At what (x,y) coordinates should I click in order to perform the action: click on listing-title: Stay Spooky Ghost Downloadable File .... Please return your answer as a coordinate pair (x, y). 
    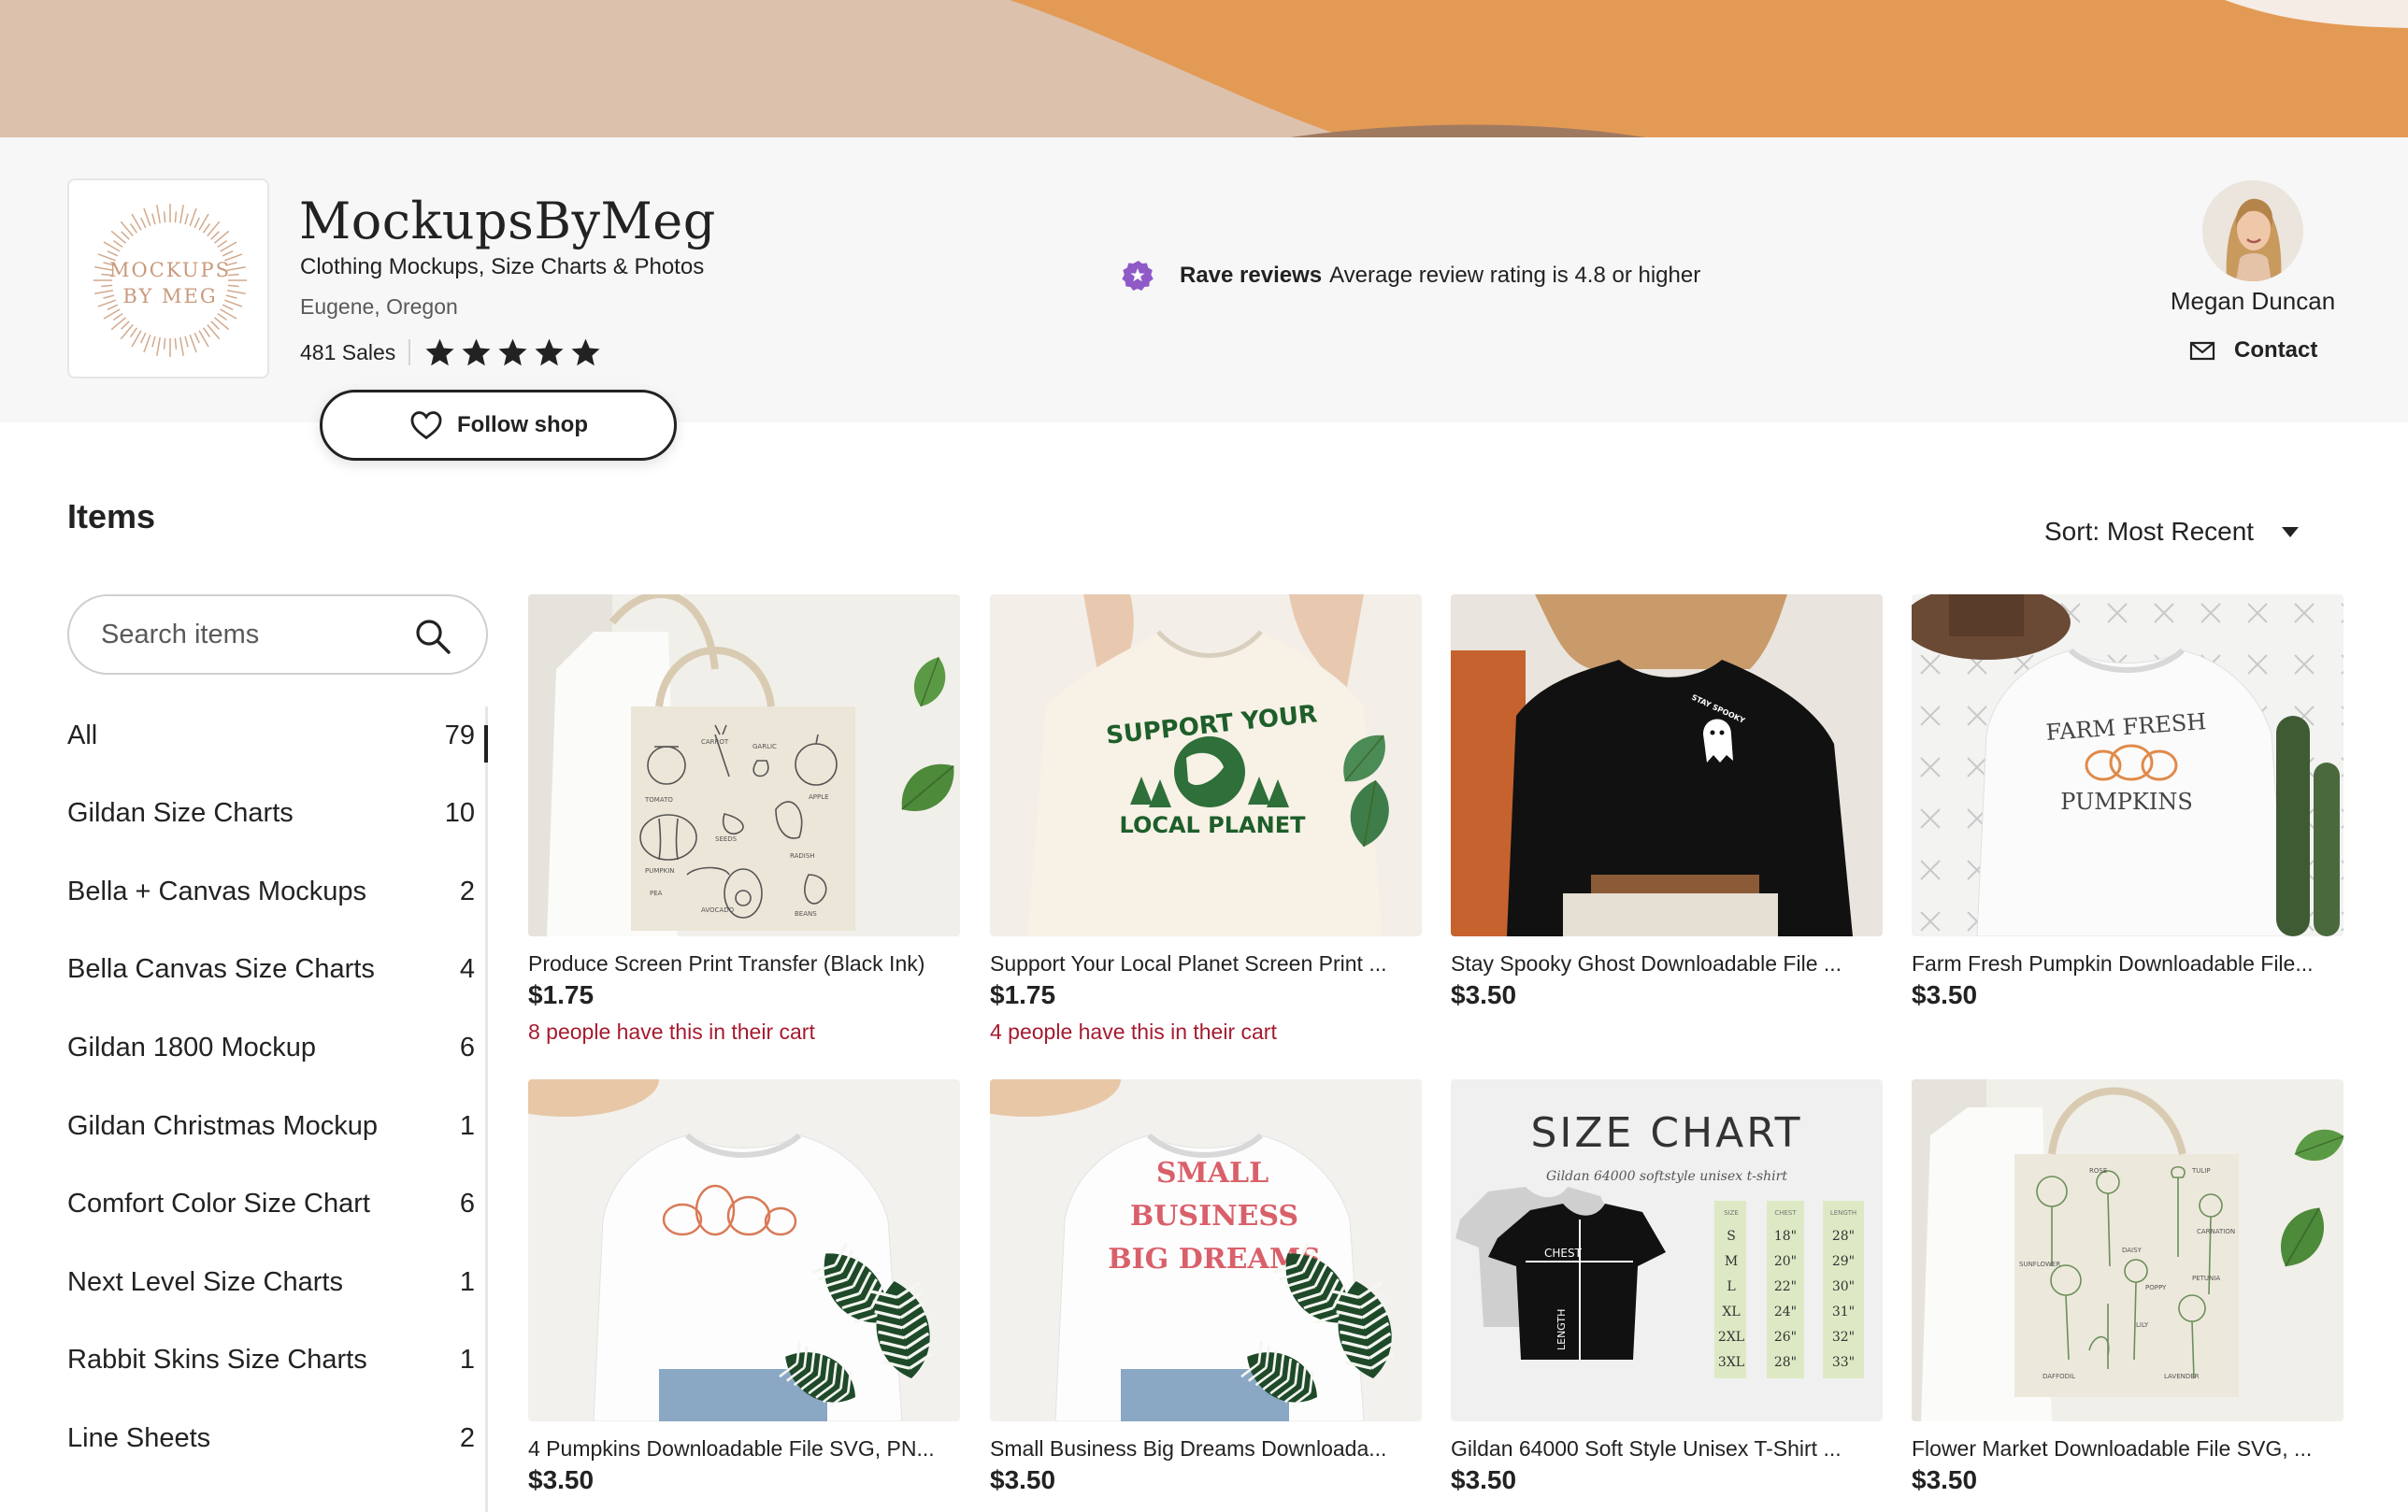
    Looking at the image, I should click on (1667, 964).